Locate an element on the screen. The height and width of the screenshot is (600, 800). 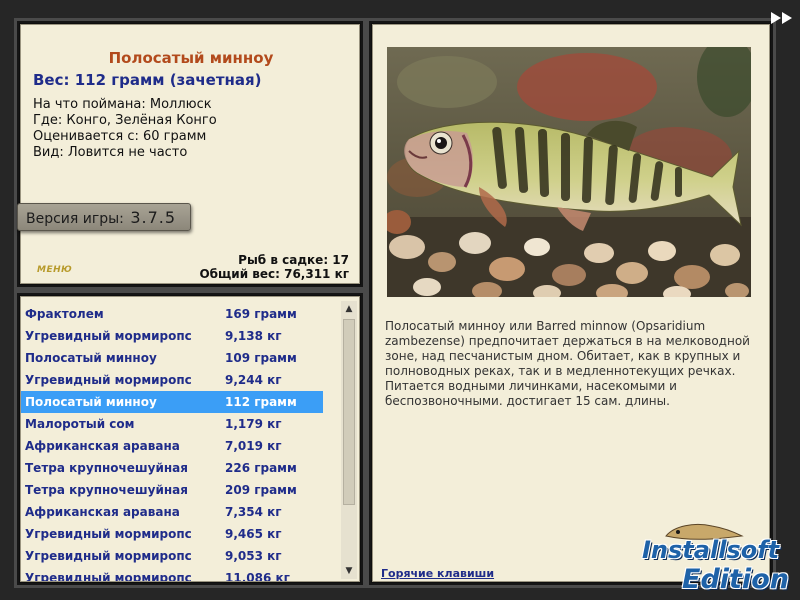
catch-row-weight: 109 грамм is located at coordinates (261, 358).